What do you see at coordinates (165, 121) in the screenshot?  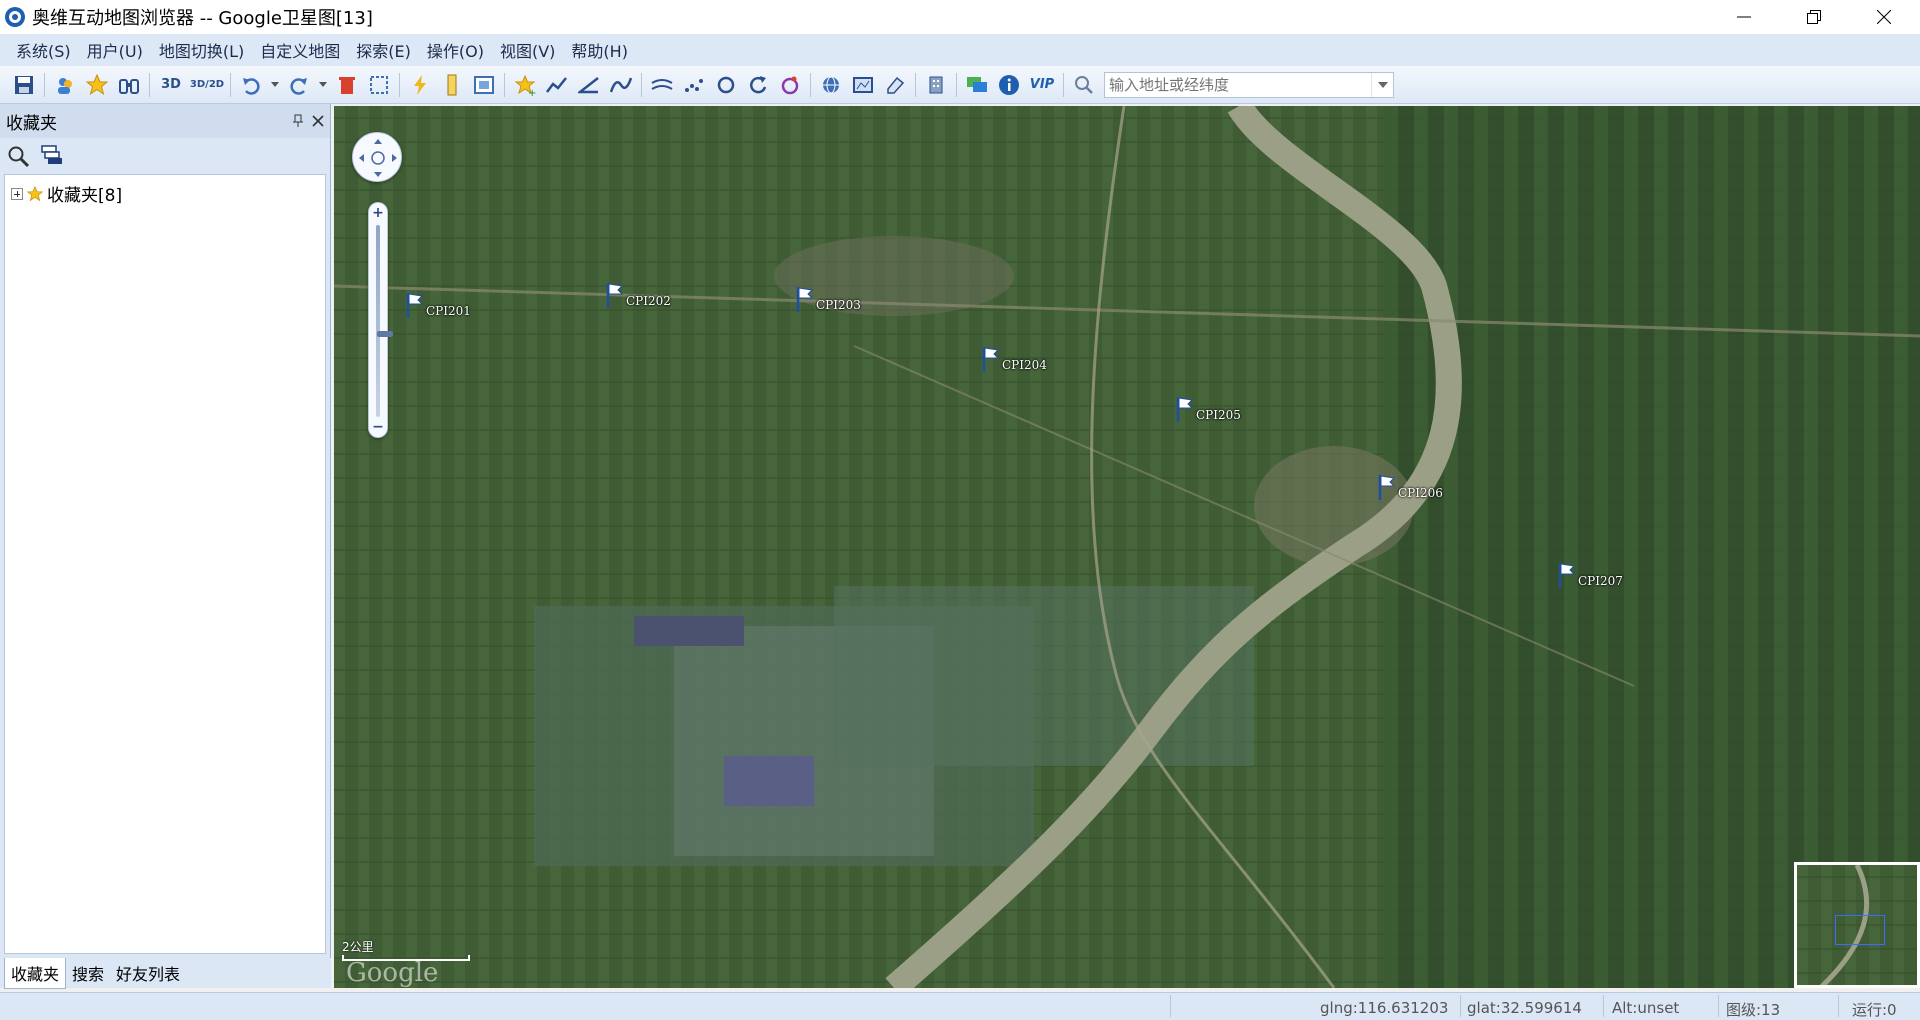 I see `panel-header: 收藏夹` at bounding box center [165, 121].